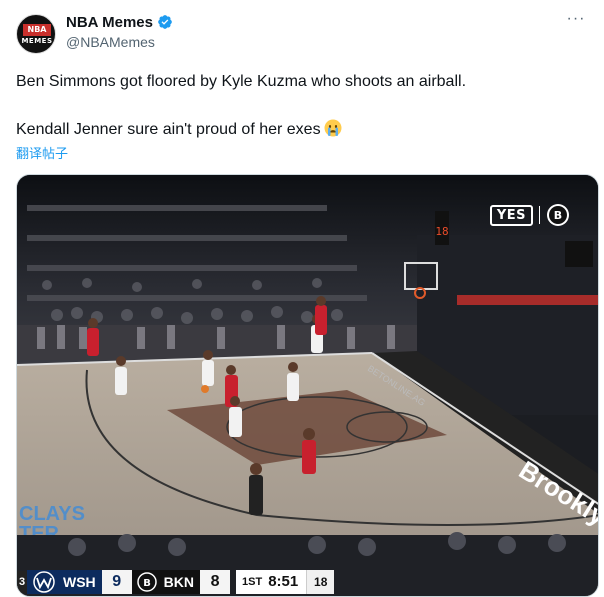  What do you see at coordinates (320, 581) in the screenshot?
I see `scoreboard-shot-clock: 18` at bounding box center [320, 581].